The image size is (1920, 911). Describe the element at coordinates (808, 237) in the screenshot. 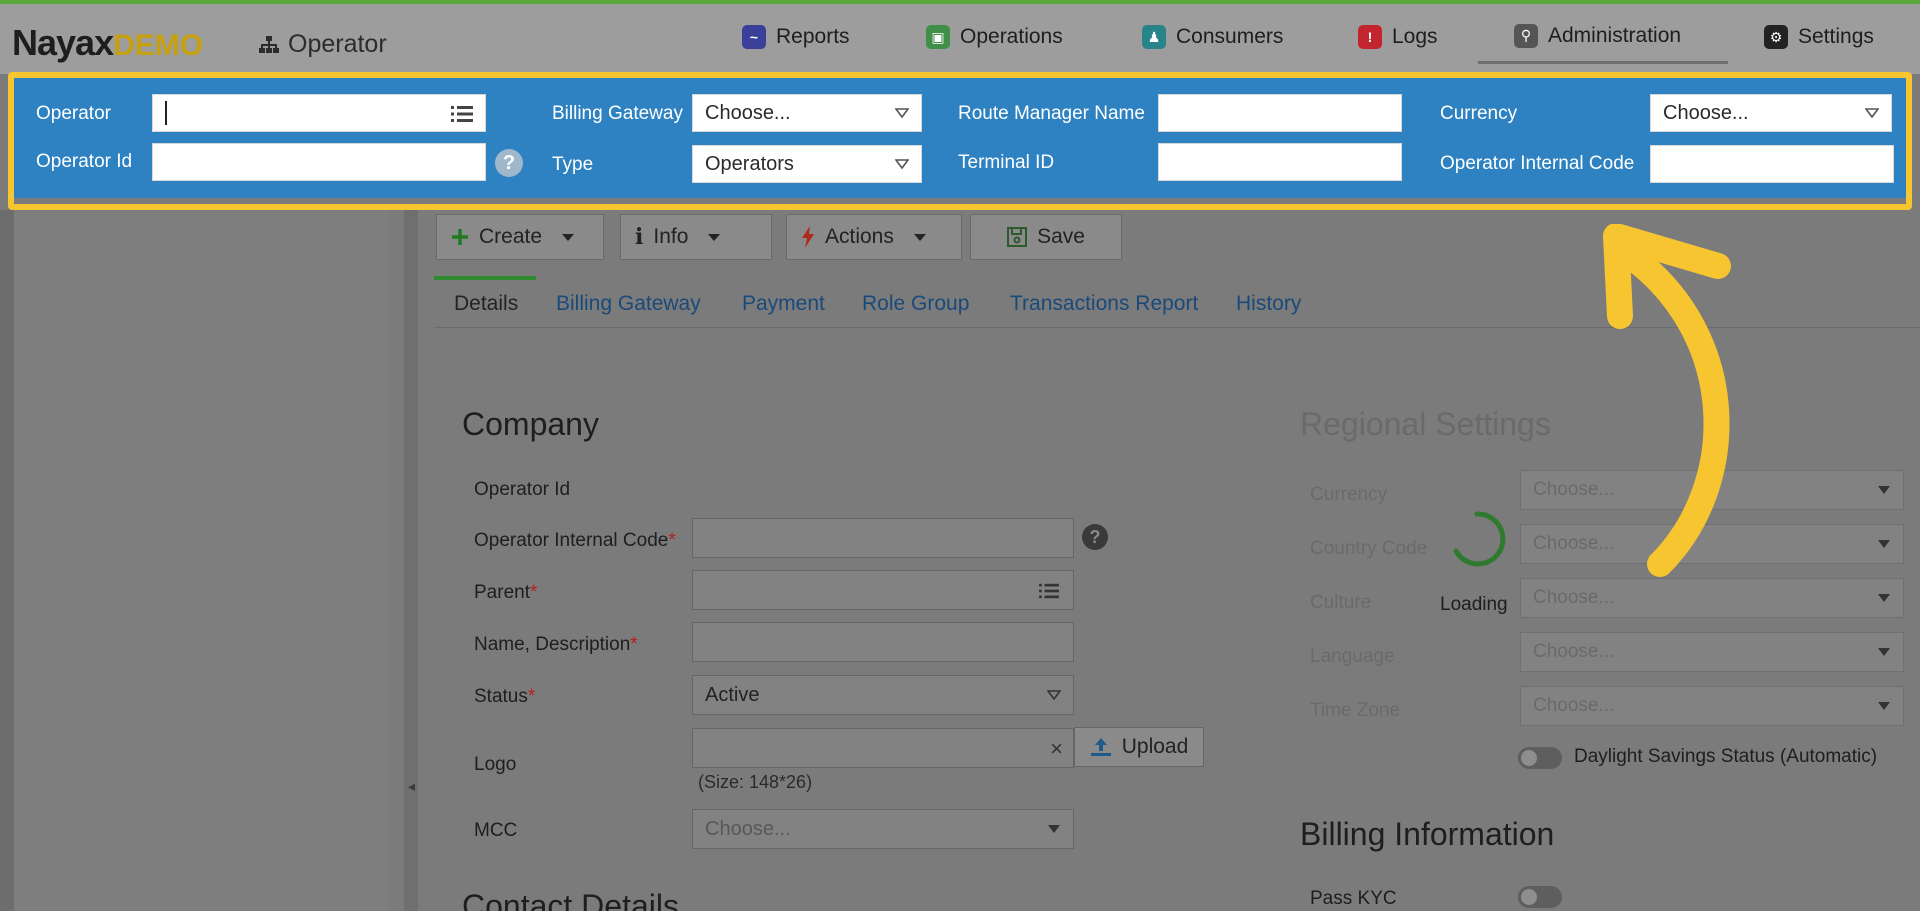

I see `lightning-icon` at that location.